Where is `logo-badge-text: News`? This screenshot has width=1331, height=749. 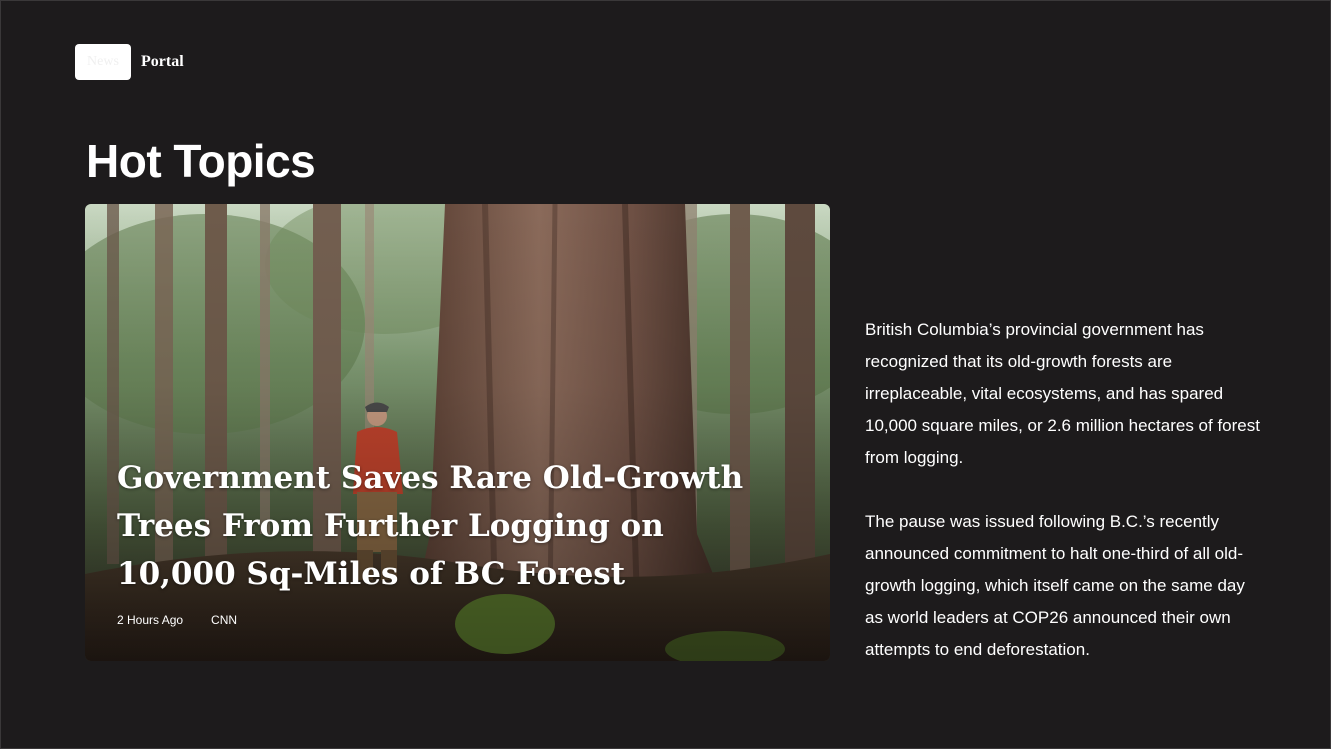
logo-badge-text: News is located at coordinates (103, 61).